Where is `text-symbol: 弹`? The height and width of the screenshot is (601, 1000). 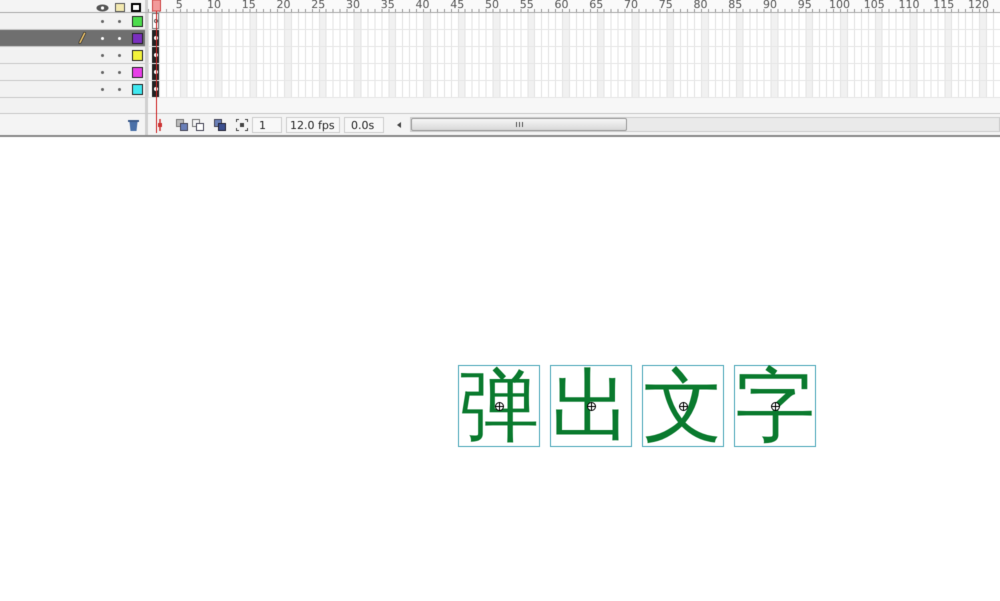 text-symbol: 弹 is located at coordinates (499, 406).